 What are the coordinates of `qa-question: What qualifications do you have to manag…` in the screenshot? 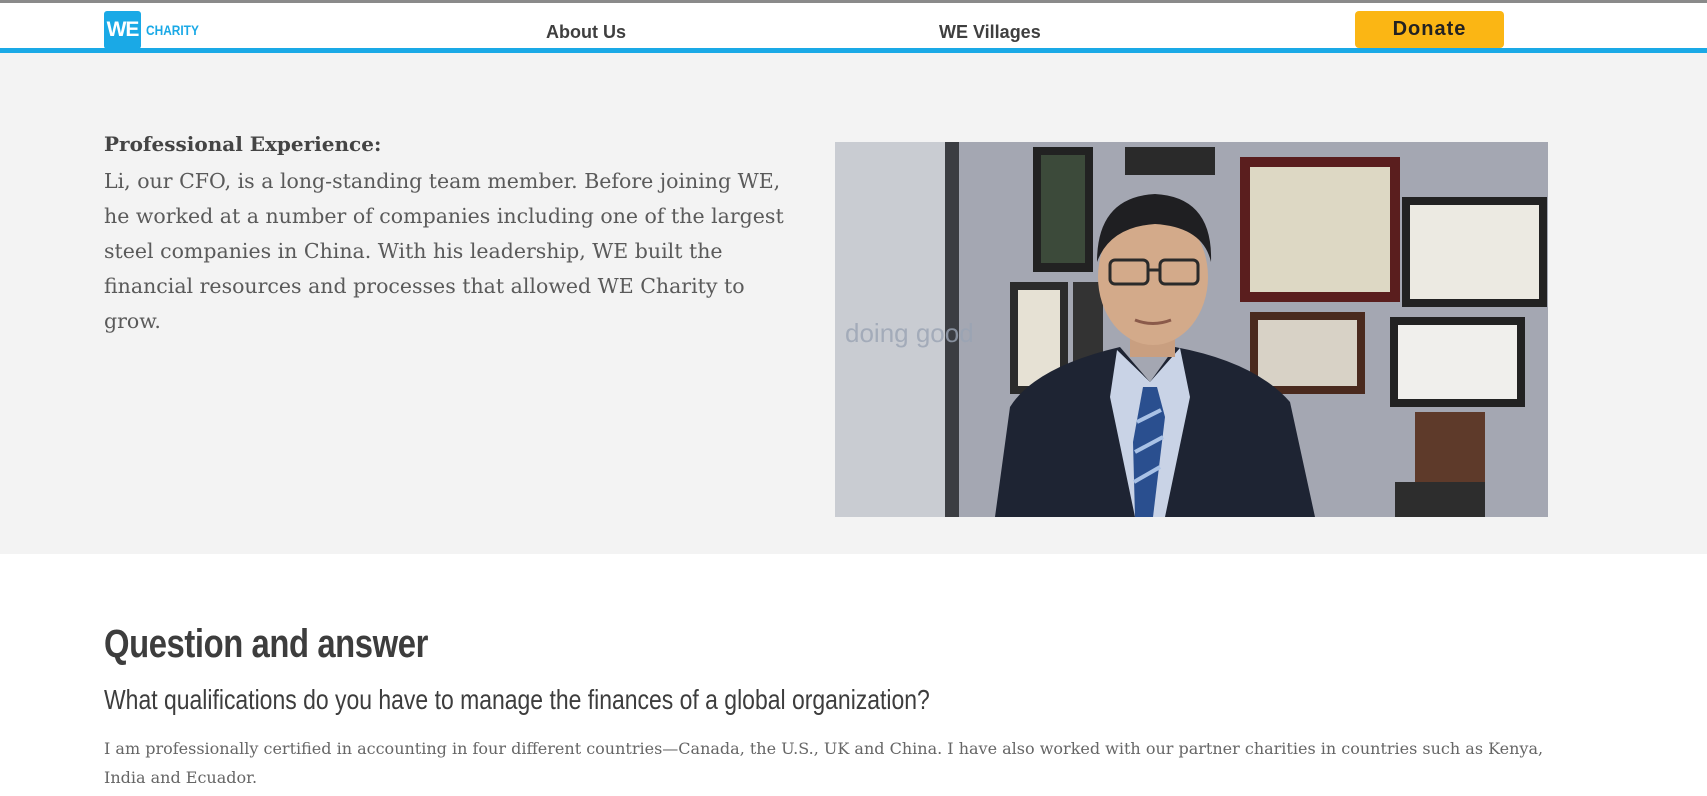 It's located at (517, 699).